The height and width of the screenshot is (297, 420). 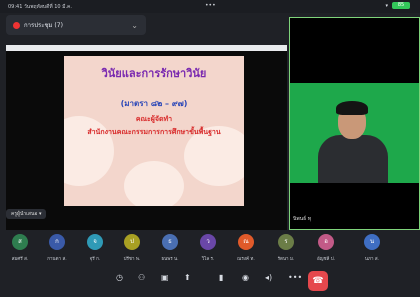 I want to click on wifi-icon: ▾, so click(x=386, y=5).